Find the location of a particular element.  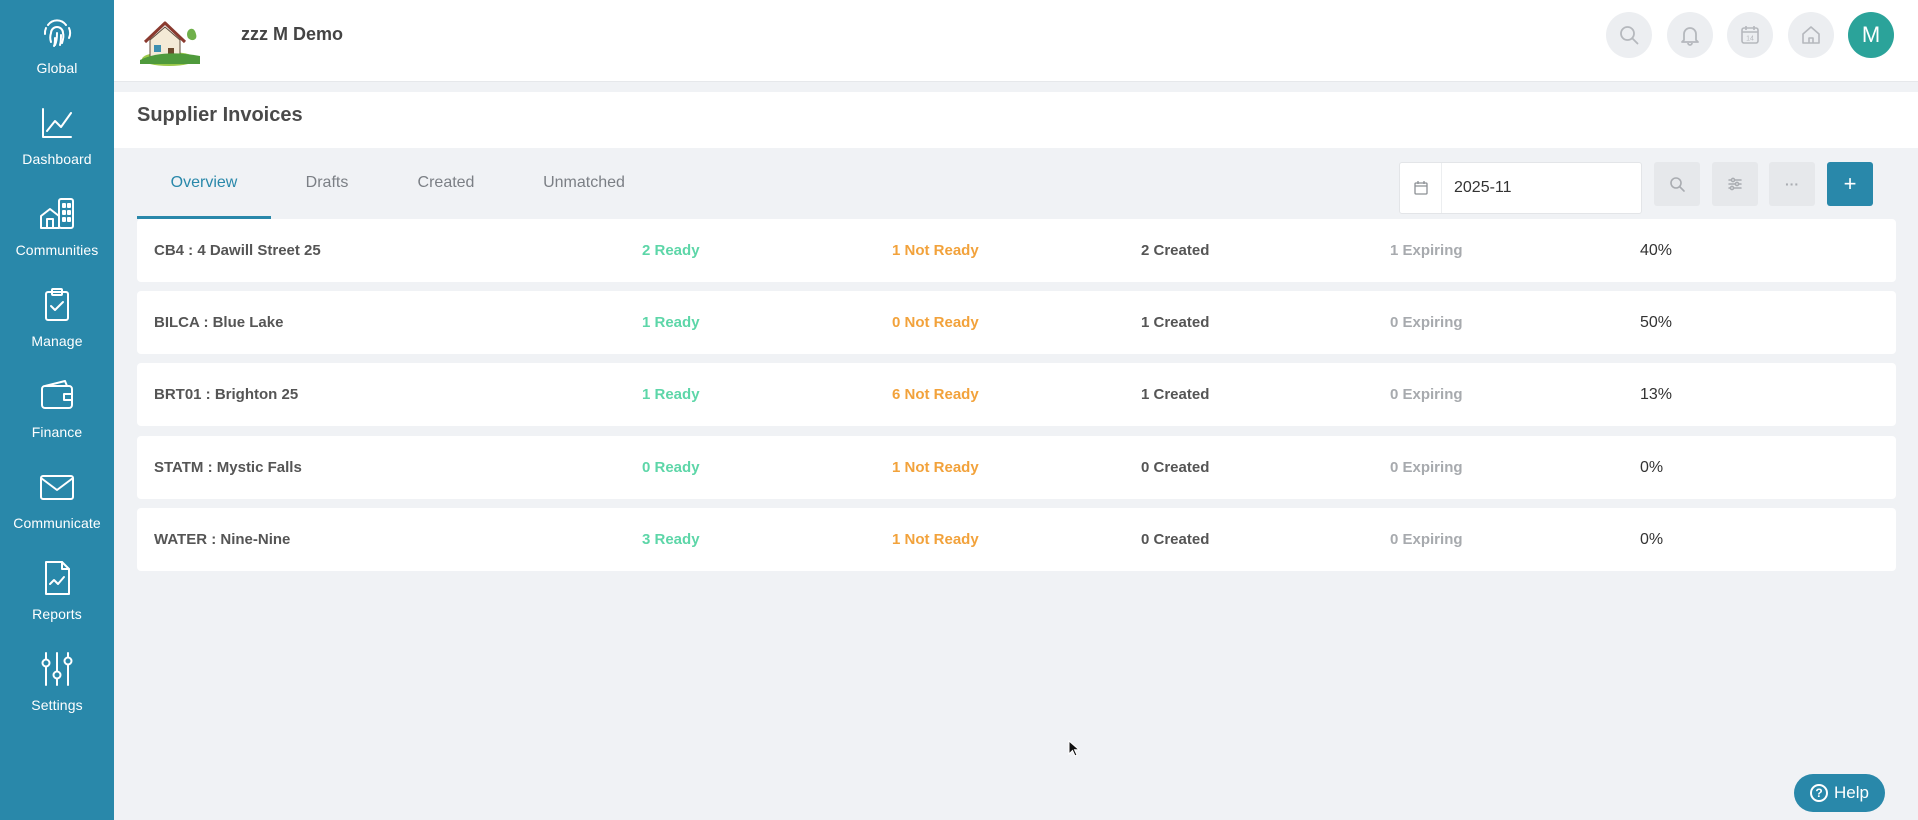

wallet-icon is located at coordinates (57, 394).